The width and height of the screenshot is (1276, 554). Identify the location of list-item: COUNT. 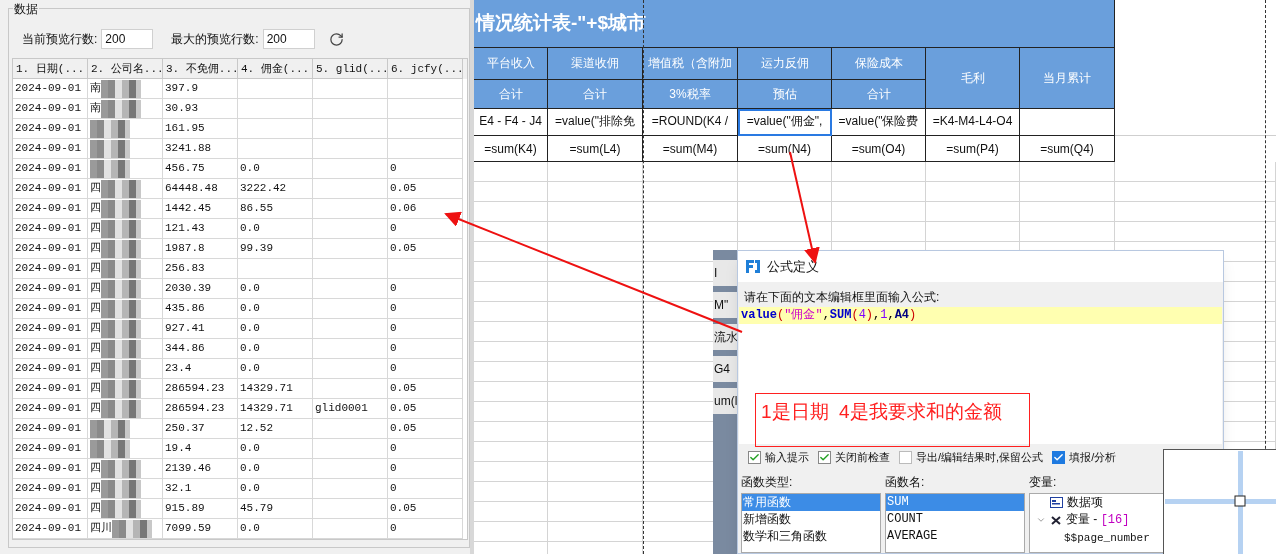
(955, 519).